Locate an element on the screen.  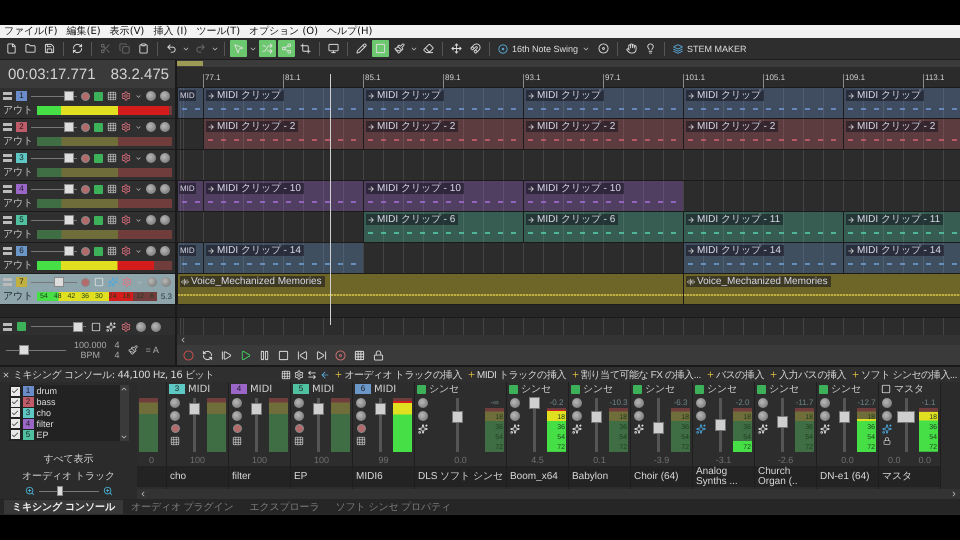
pause-button is located at coordinates (264, 355).